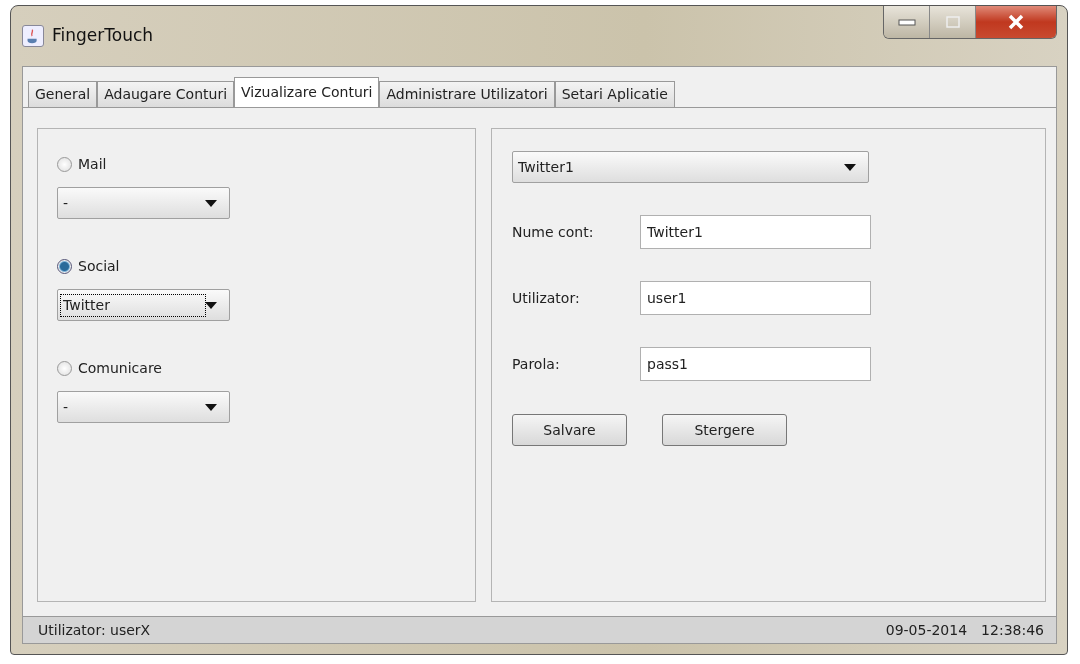 Image resolution: width=1080 pixels, height=664 pixels. I want to click on minimize-icon, so click(906, 22).